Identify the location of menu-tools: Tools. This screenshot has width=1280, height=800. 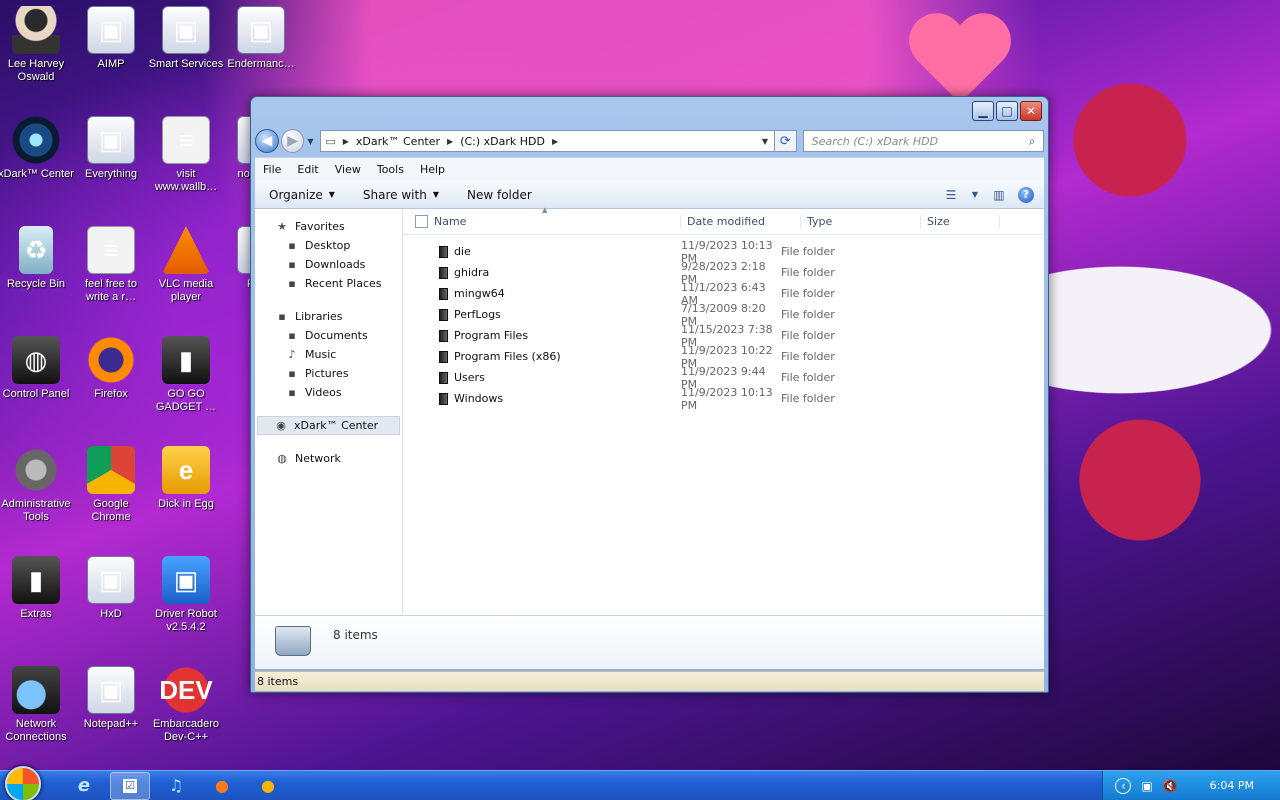
(390, 169).